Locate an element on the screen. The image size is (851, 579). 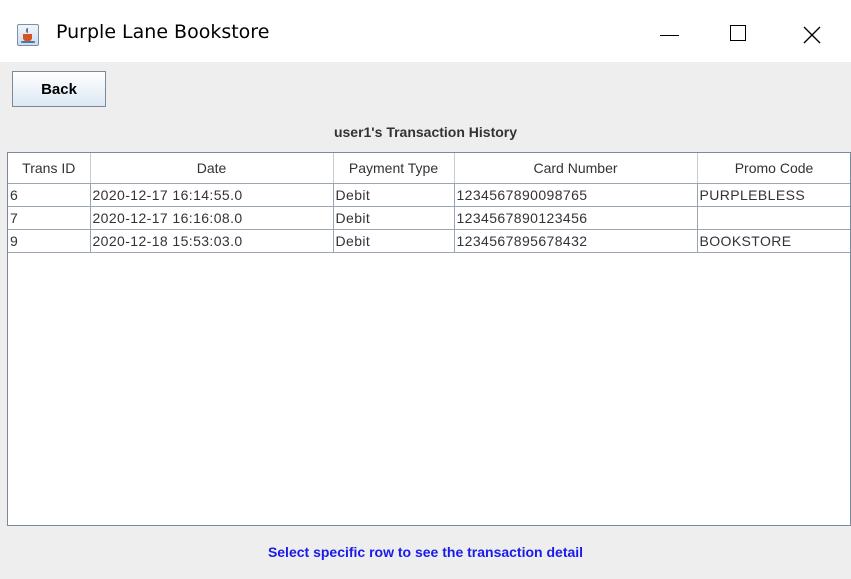
column-header-payment-type: Payment Type is located at coordinates (394, 168).